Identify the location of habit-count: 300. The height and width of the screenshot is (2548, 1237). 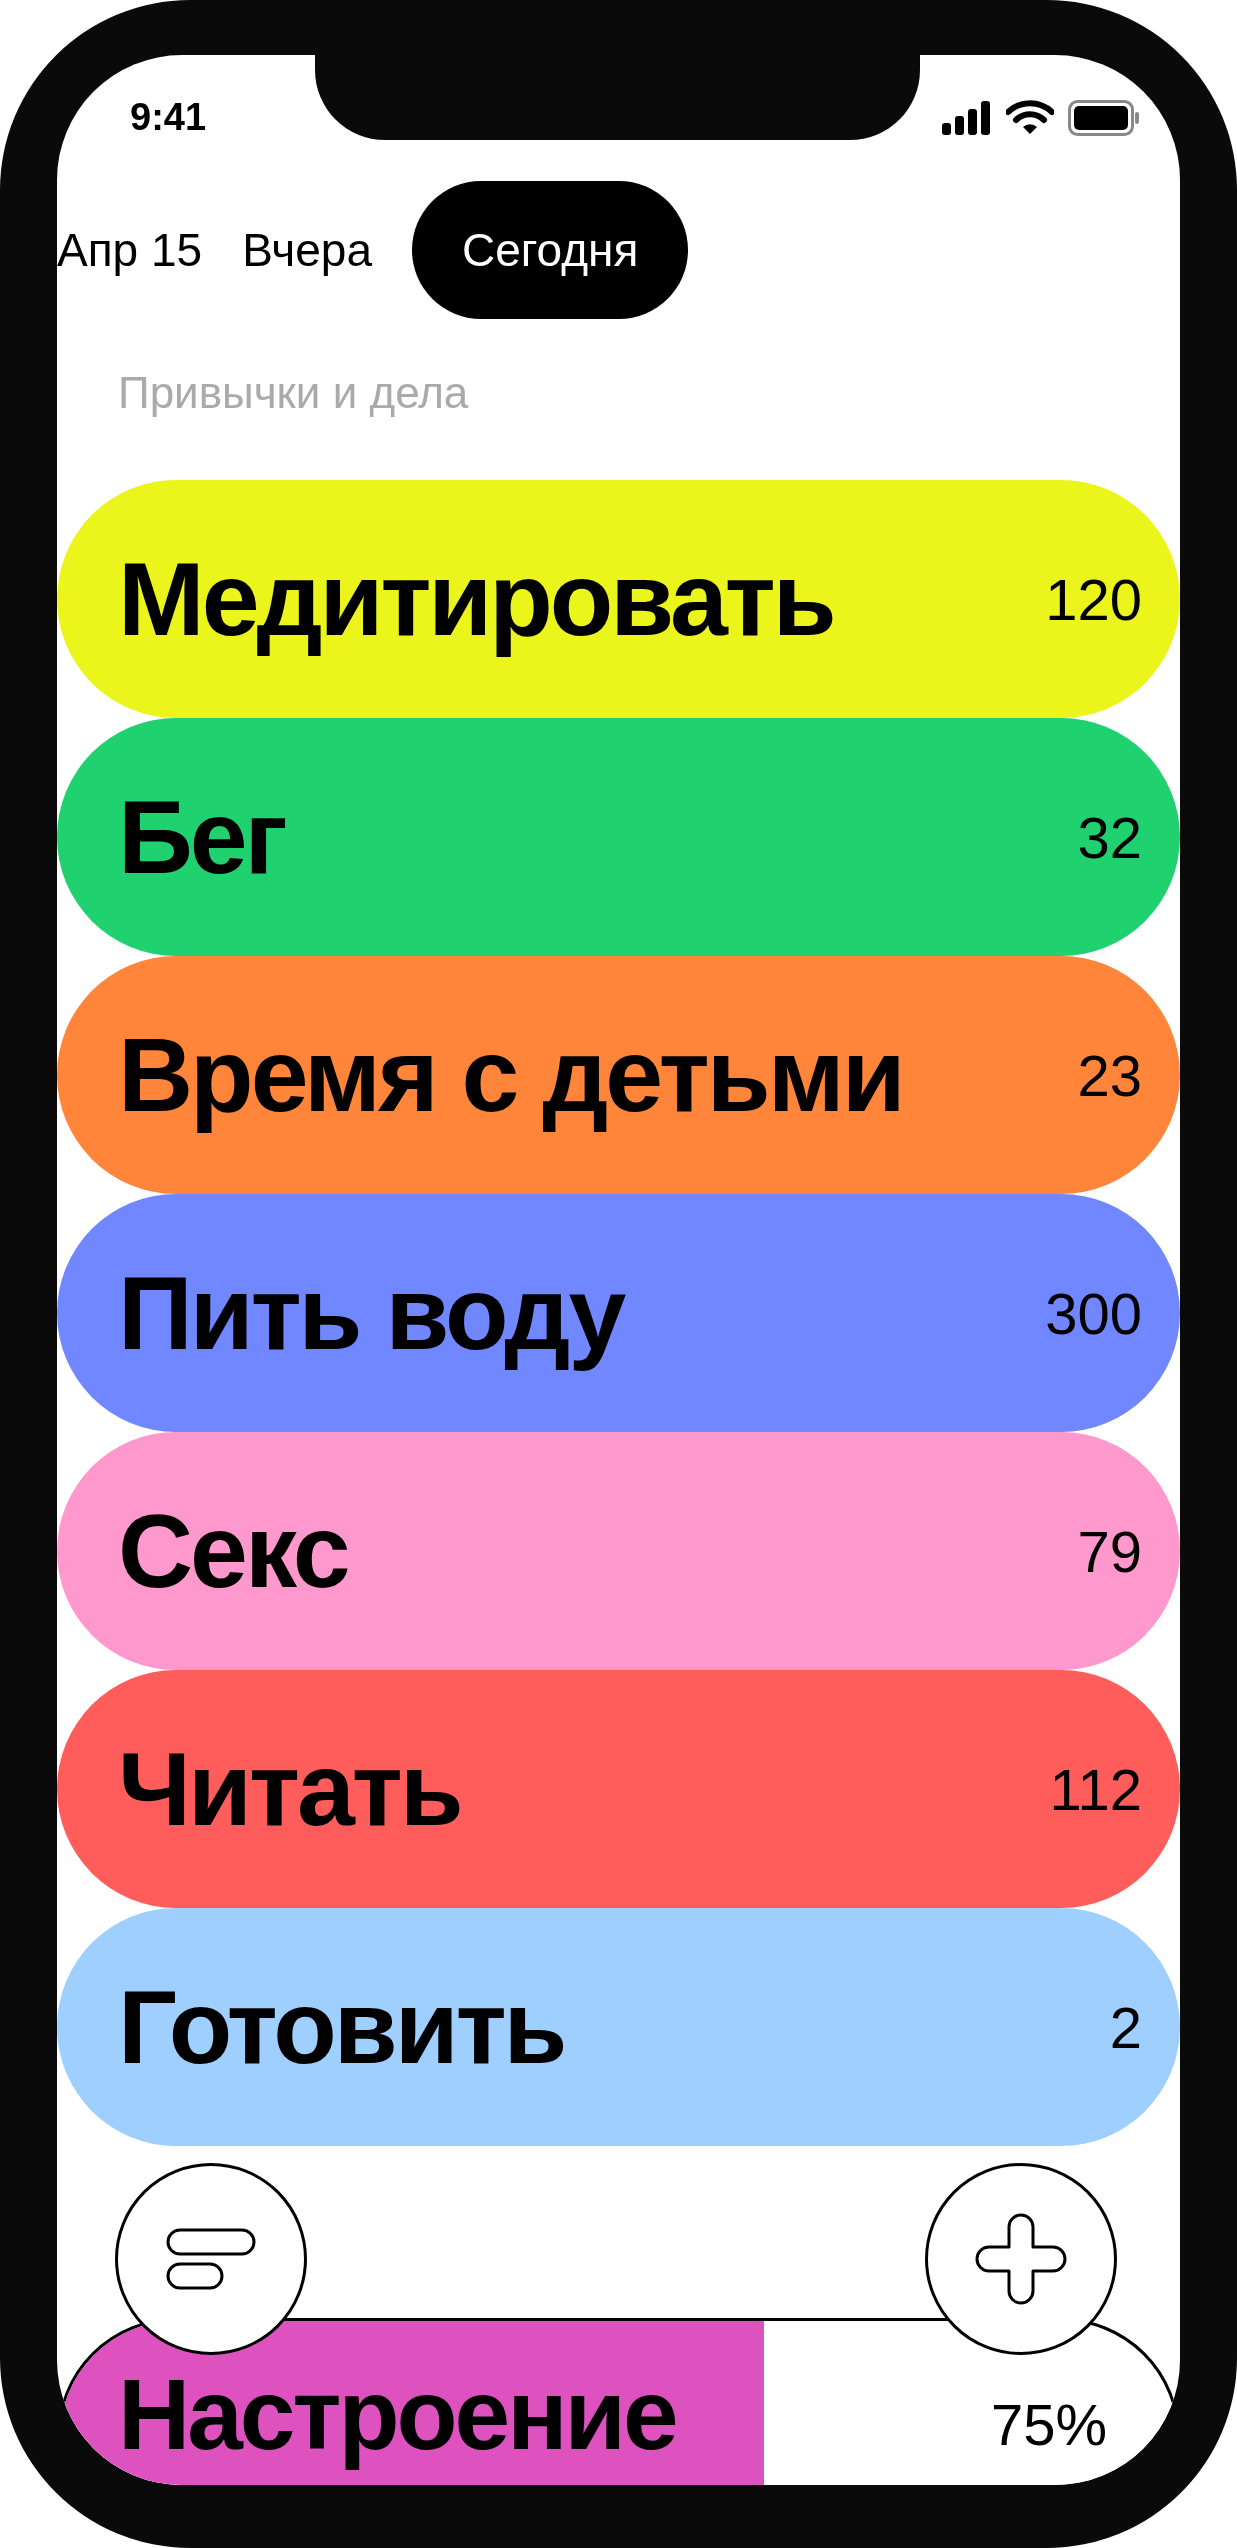
(1093, 1313).